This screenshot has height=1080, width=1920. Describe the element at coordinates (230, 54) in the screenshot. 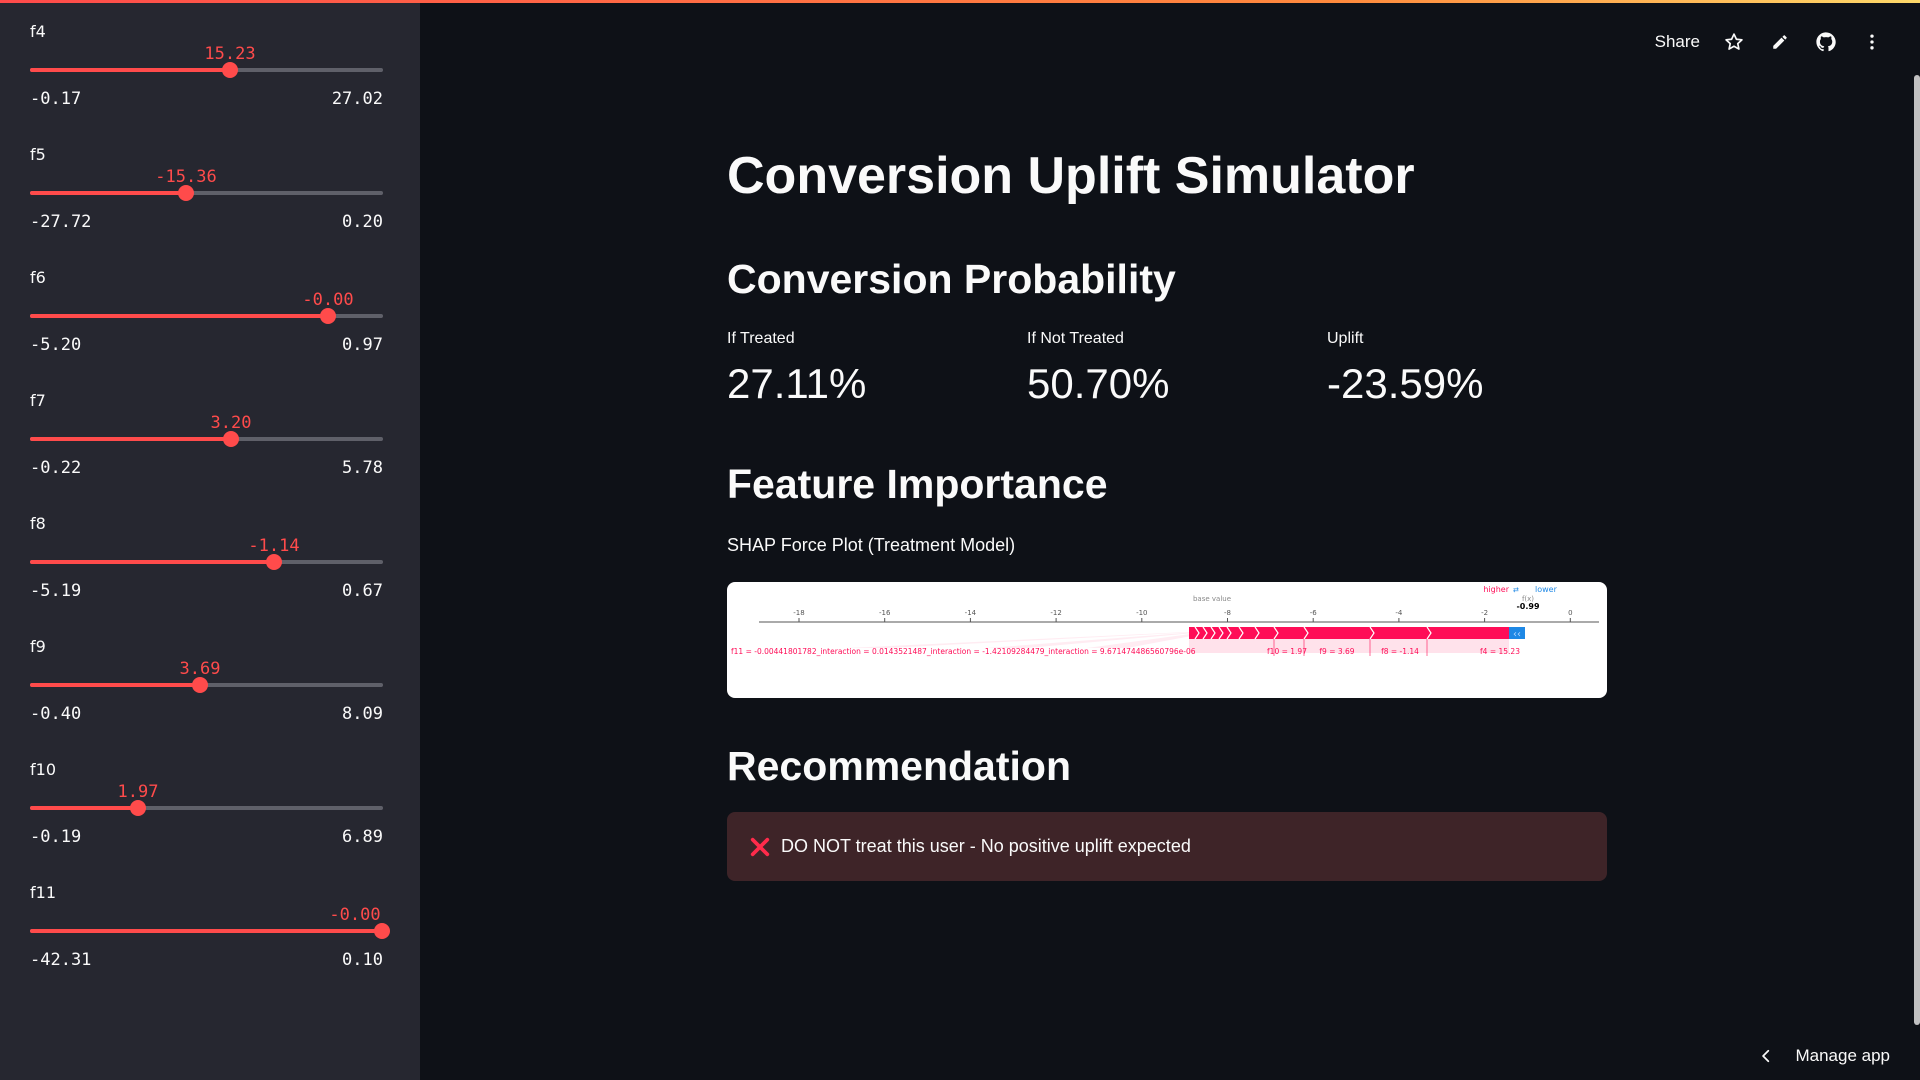

I see `slider-current-value: 15.23` at that location.